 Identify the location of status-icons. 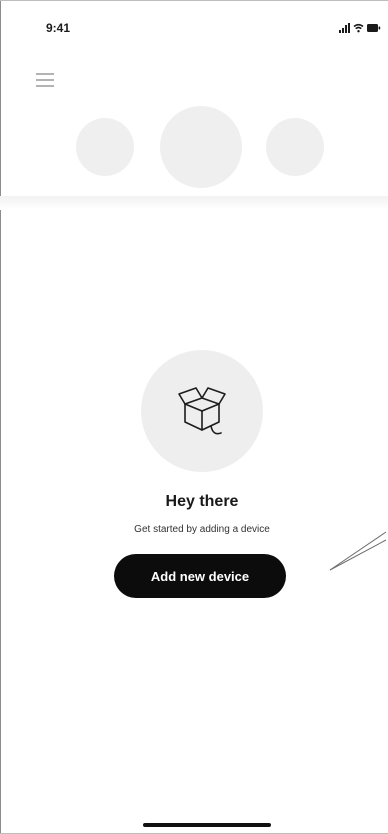
(360, 28).